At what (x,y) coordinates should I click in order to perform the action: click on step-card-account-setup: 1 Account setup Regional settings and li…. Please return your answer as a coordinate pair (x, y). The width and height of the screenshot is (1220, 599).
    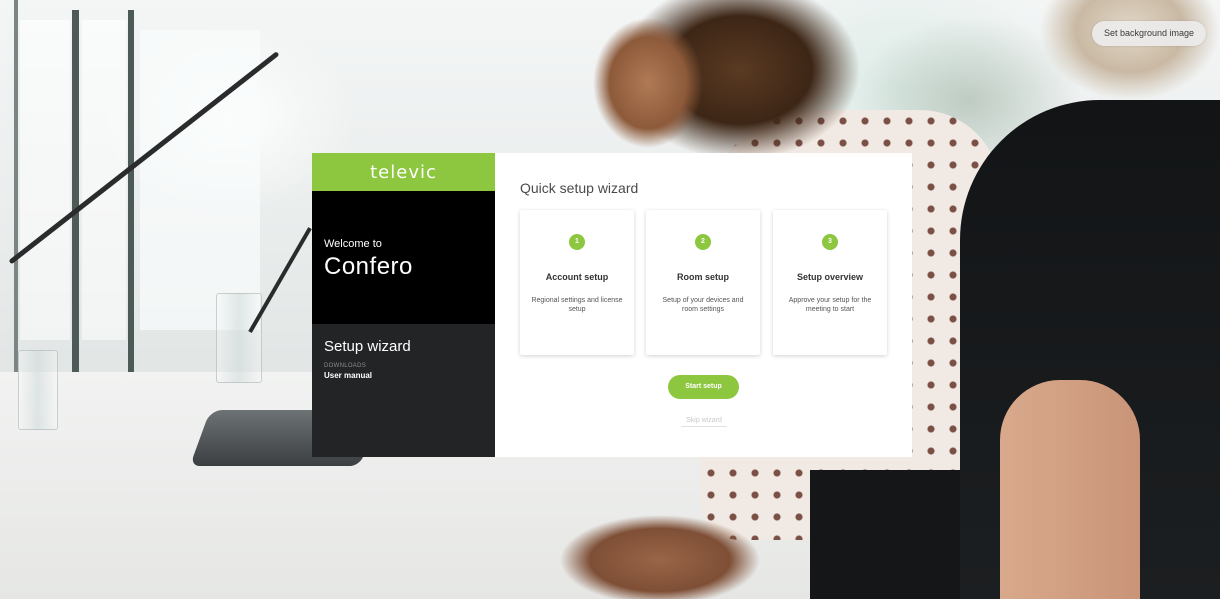
    Looking at the image, I should click on (577, 282).